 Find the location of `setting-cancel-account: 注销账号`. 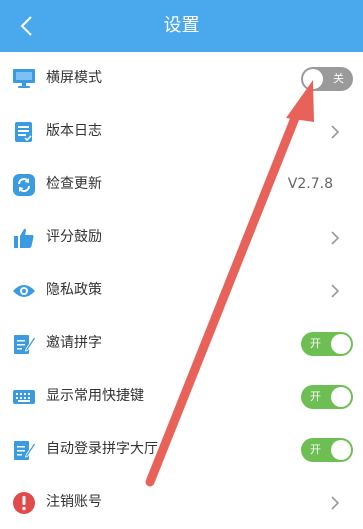

setting-cancel-account: 注销账号 is located at coordinates (181, 502).